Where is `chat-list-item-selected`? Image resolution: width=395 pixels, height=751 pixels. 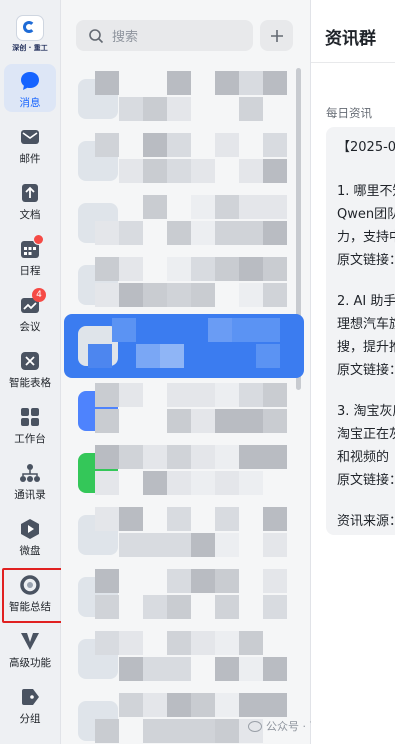
chat-list-item-selected is located at coordinates (184, 346).